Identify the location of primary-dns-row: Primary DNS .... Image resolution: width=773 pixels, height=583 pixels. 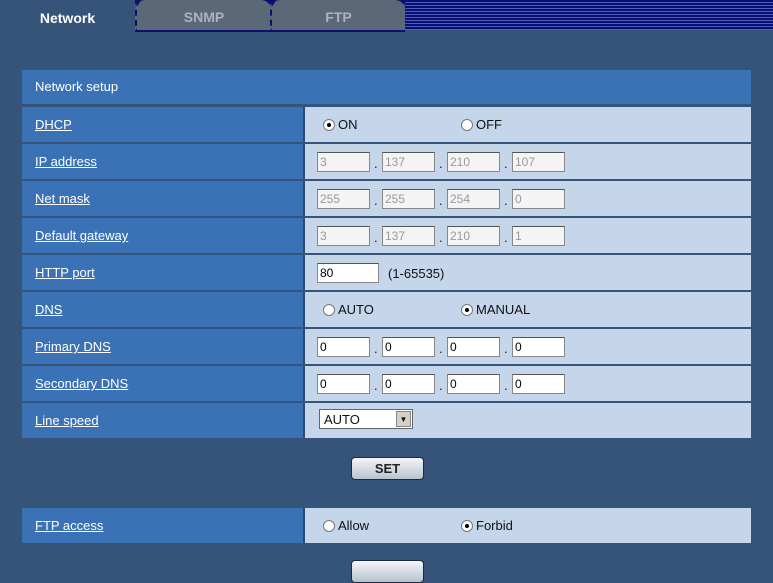
(386, 346).